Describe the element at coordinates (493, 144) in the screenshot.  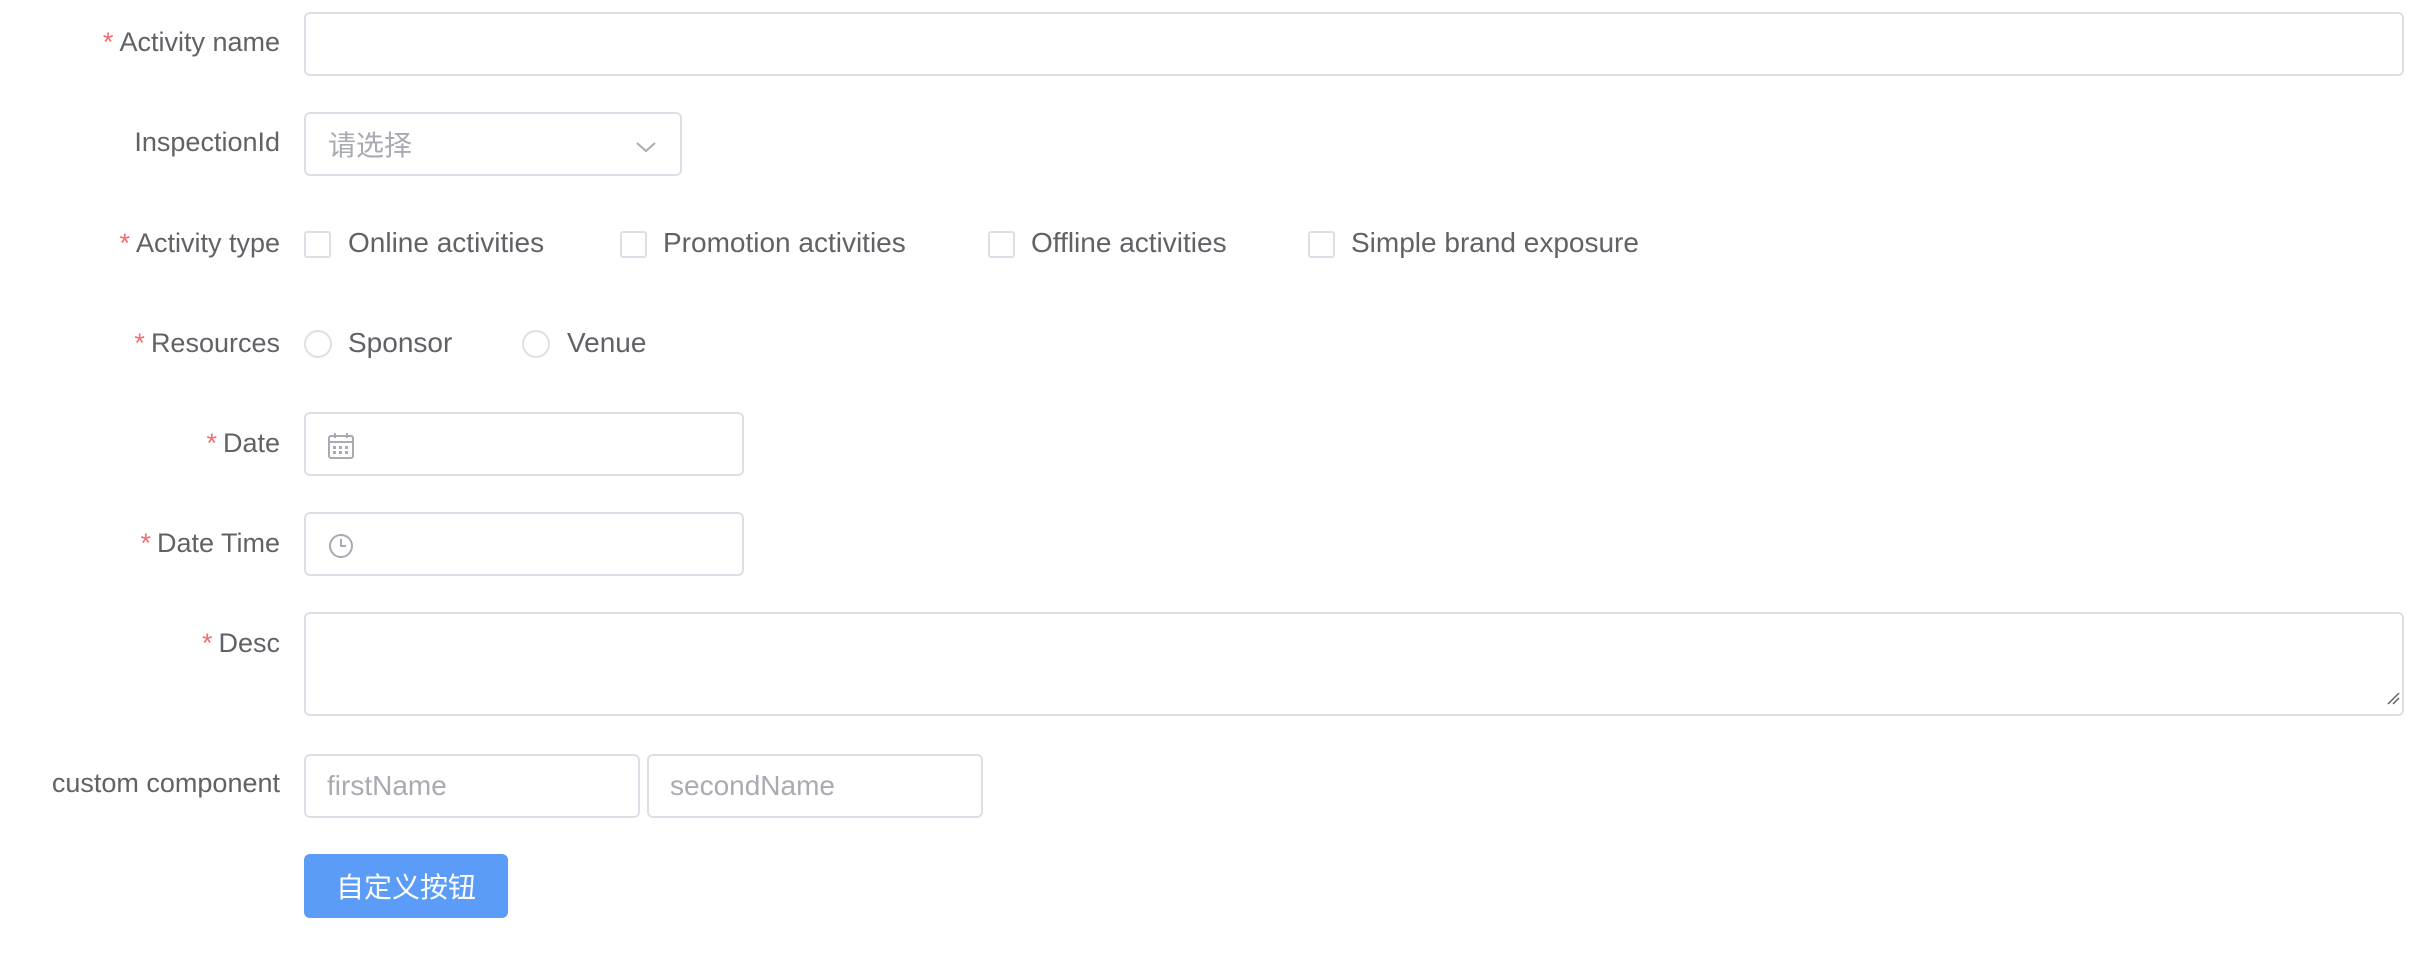
I see `inspection-id-select: 请选择` at that location.